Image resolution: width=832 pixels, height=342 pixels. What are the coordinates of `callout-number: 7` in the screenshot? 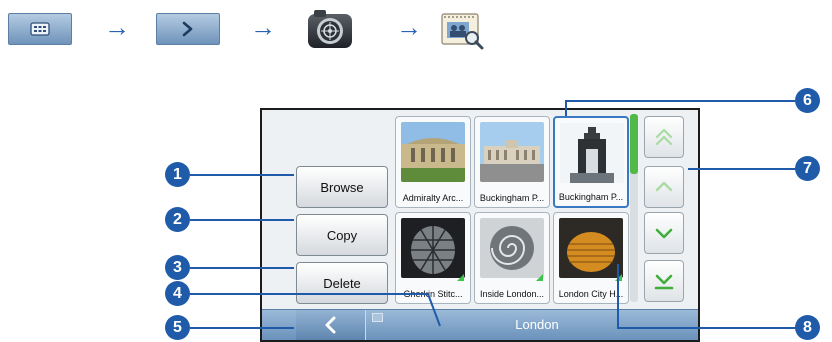 It's located at (807, 168).